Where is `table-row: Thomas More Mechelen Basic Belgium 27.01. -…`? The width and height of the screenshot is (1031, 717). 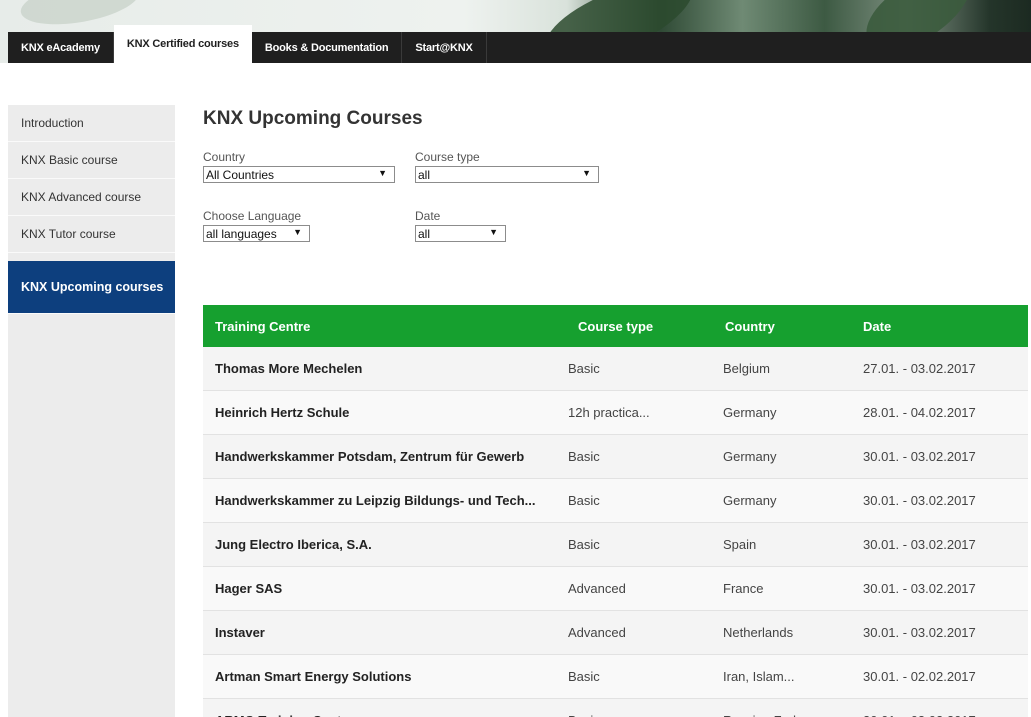 table-row: Thomas More Mechelen Basic Belgium 27.01. -… is located at coordinates (615, 369).